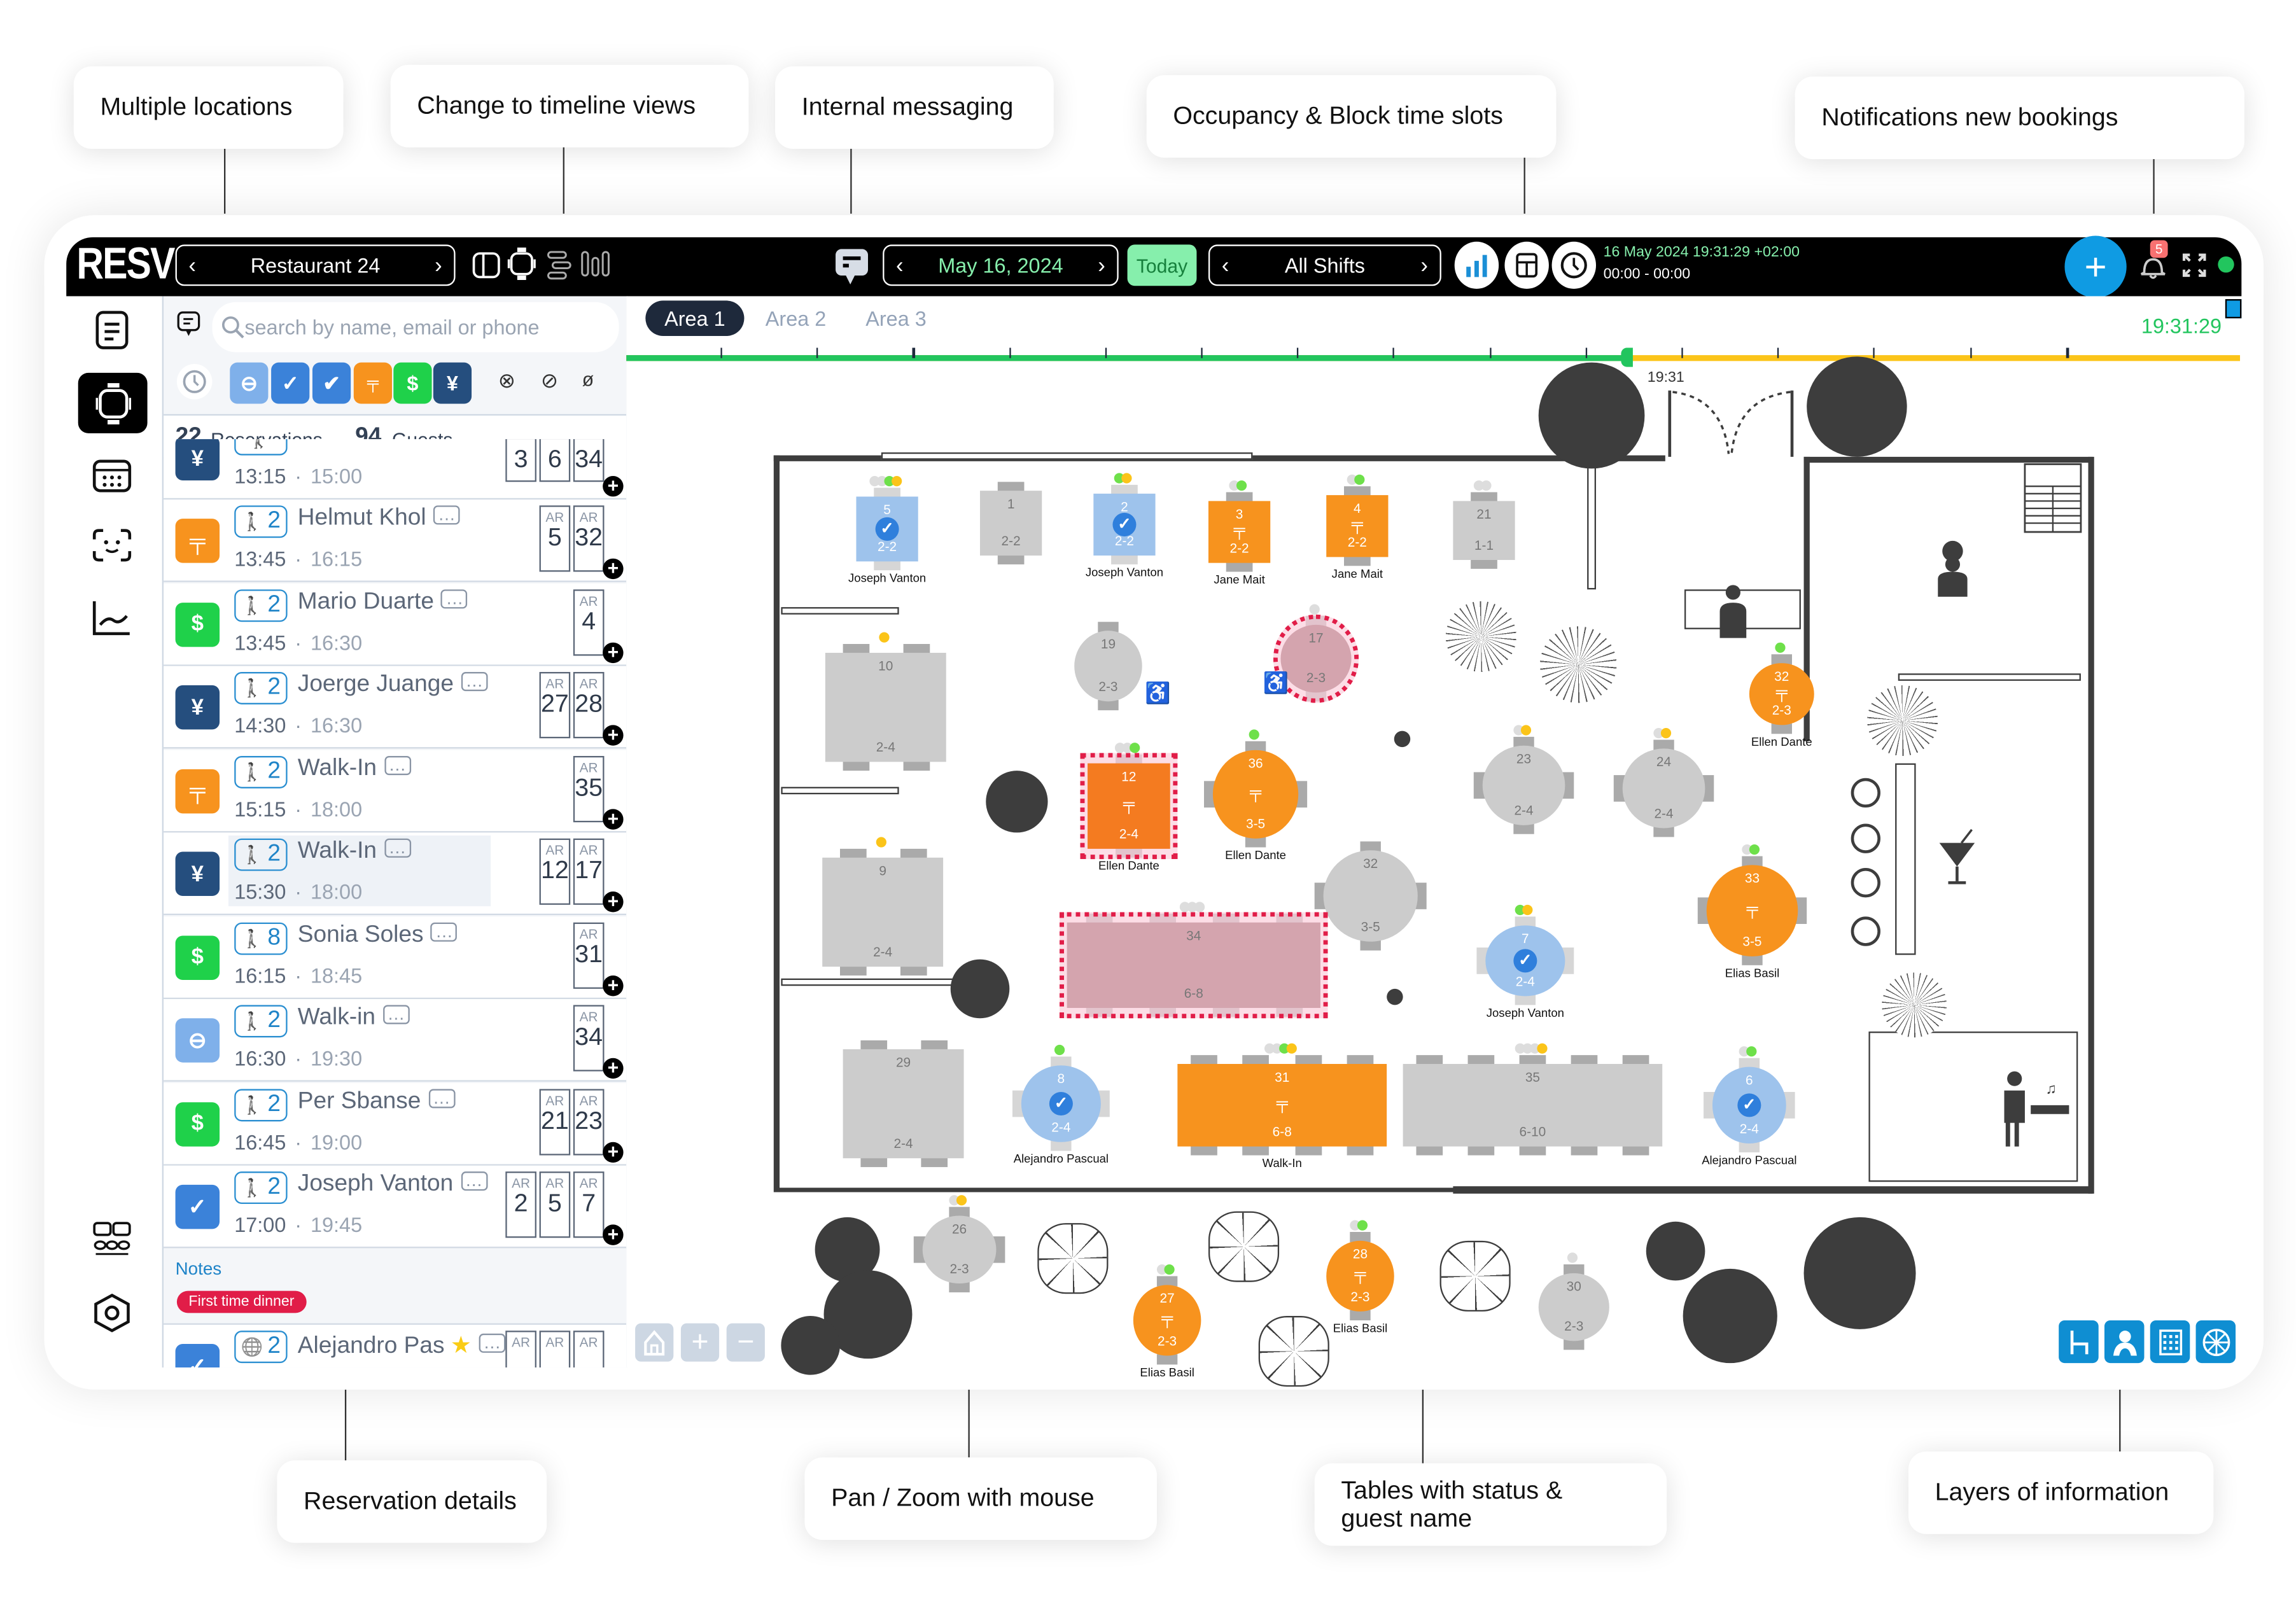  I want to click on table-32: 32 3-5, so click(1370, 896).